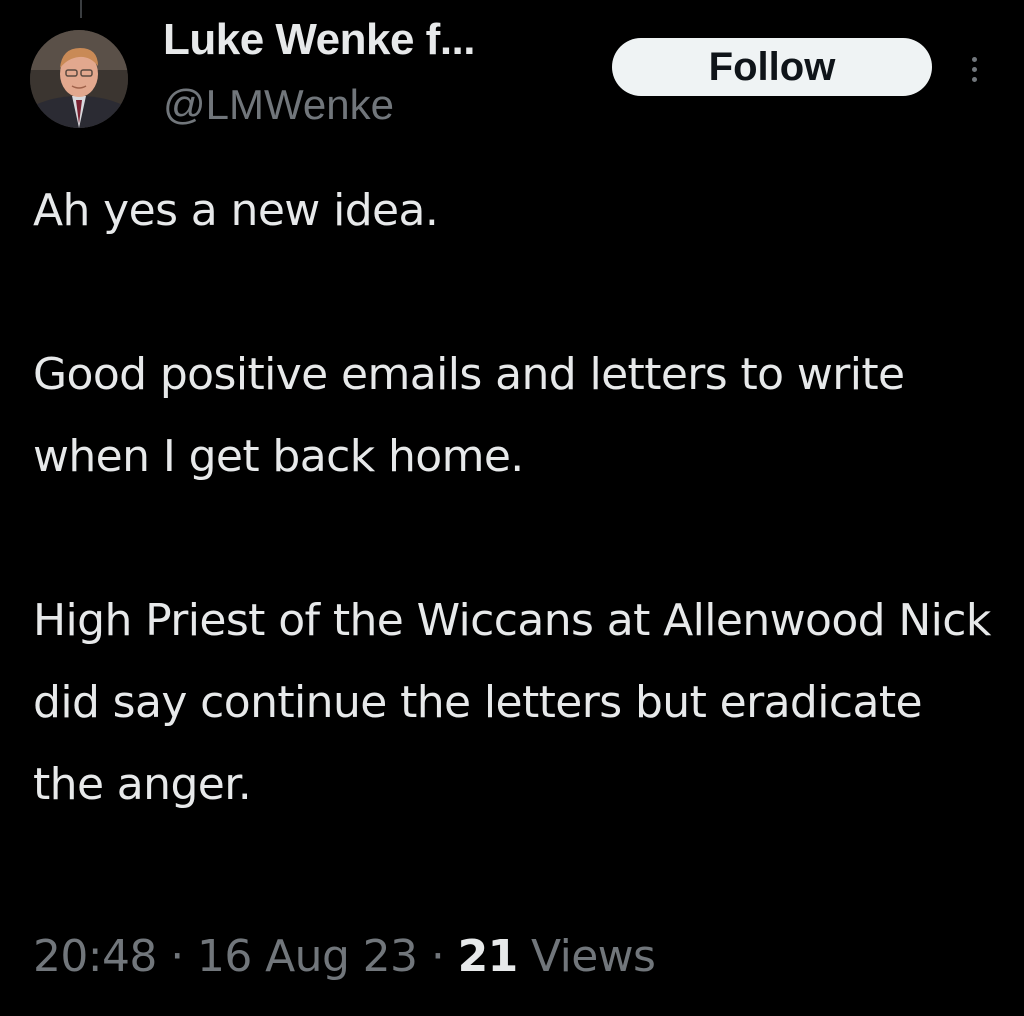  Describe the element at coordinates (95, 956) in the screenshot. I see `tweet-time: 20:48` at that location.